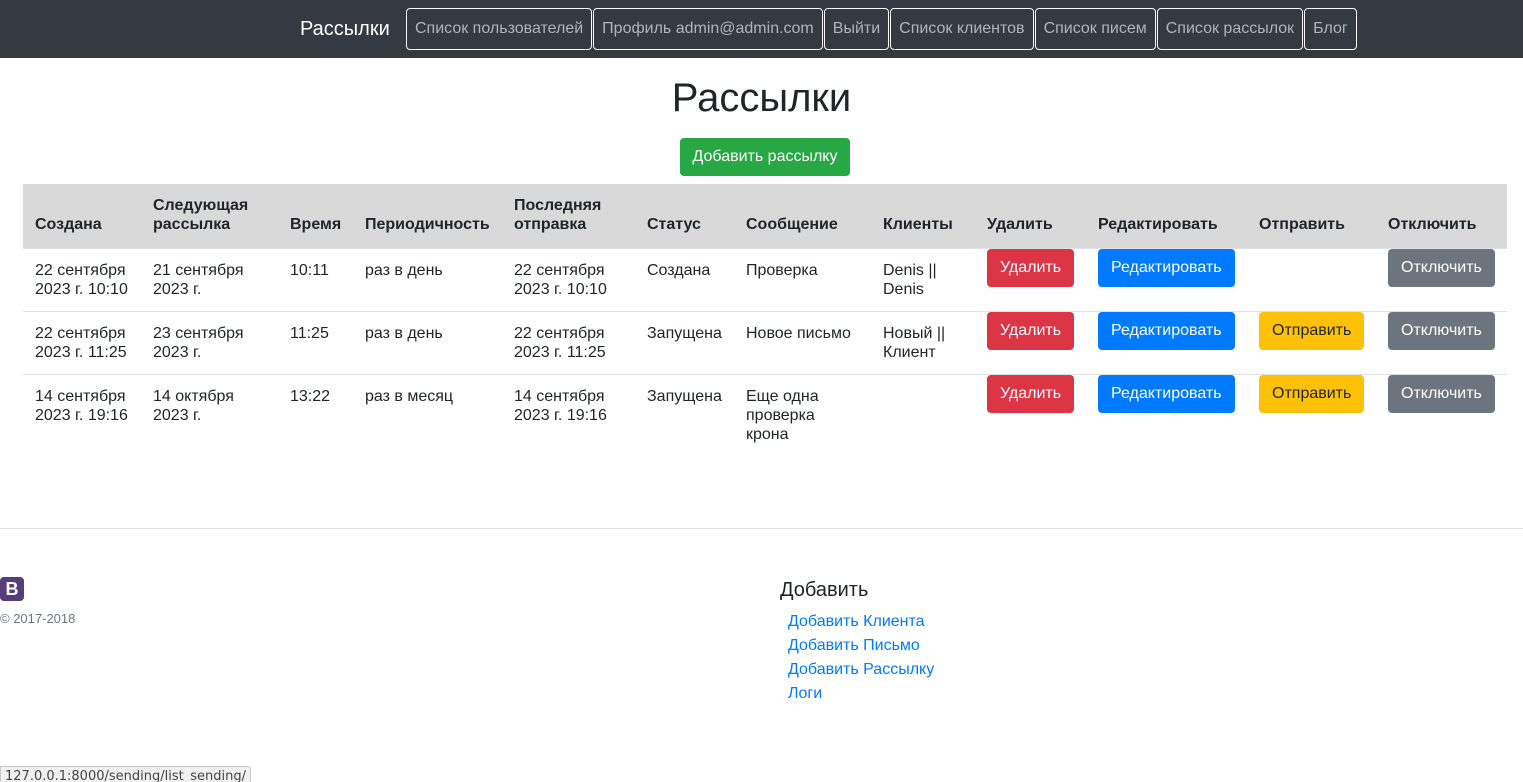 Image resolution: width=1523 pixels, height=782 pixels. What do you see at coordinates (125, 774) in the screenshot?
I see `status-bar-url: 127.0.0.1:8000/sending/list_sending/` at bounding box center [125, 774].